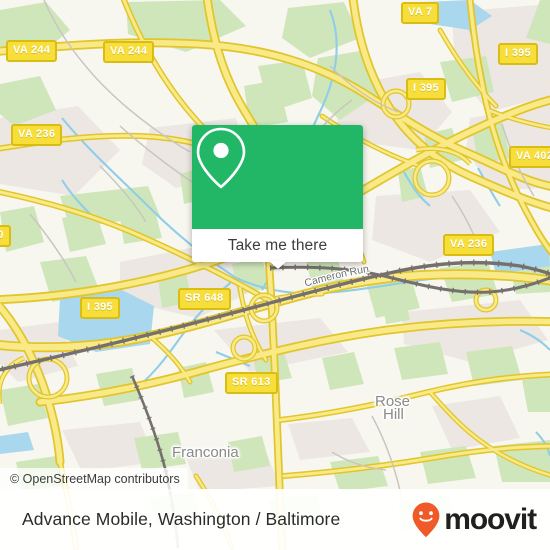 Image resolution: width=550 pixels, height=550 pixels. What do you see at coordinates (426, 519) in the screenshot?
I see `moovit-pin-smile-icon` at bounding box center [426, 519].